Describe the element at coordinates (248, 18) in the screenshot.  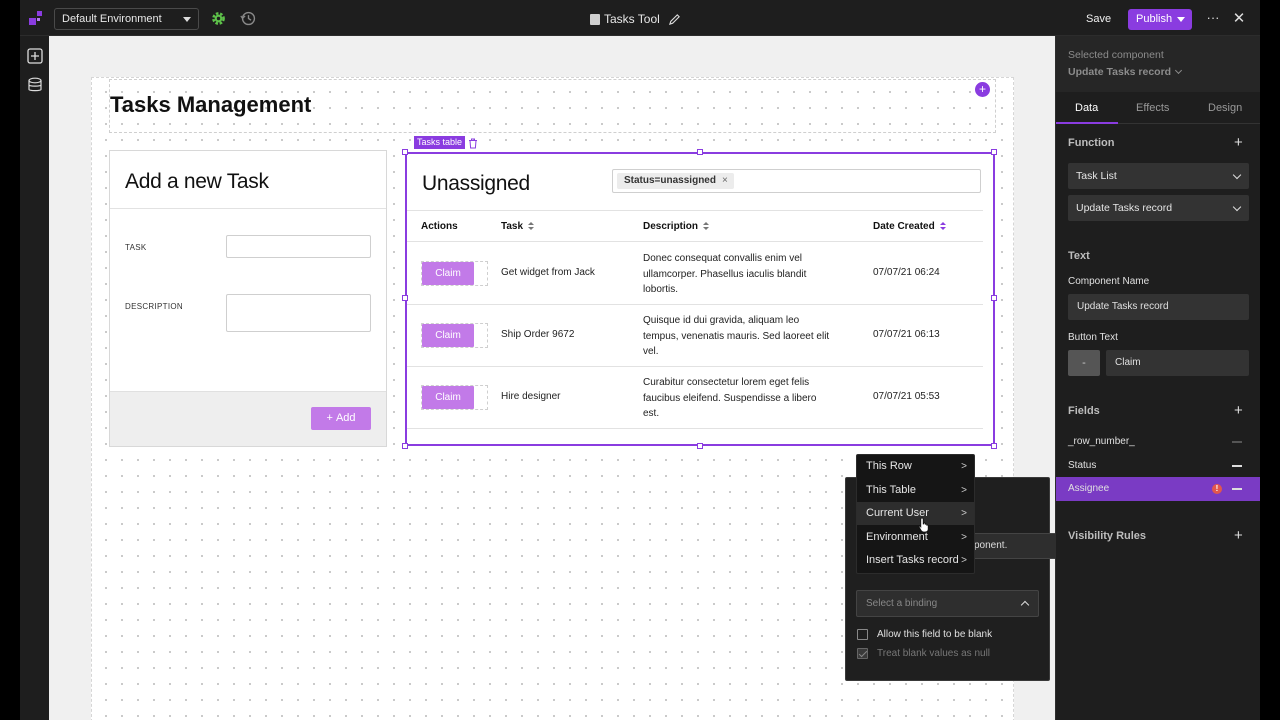
I see `history-icon` at that location.